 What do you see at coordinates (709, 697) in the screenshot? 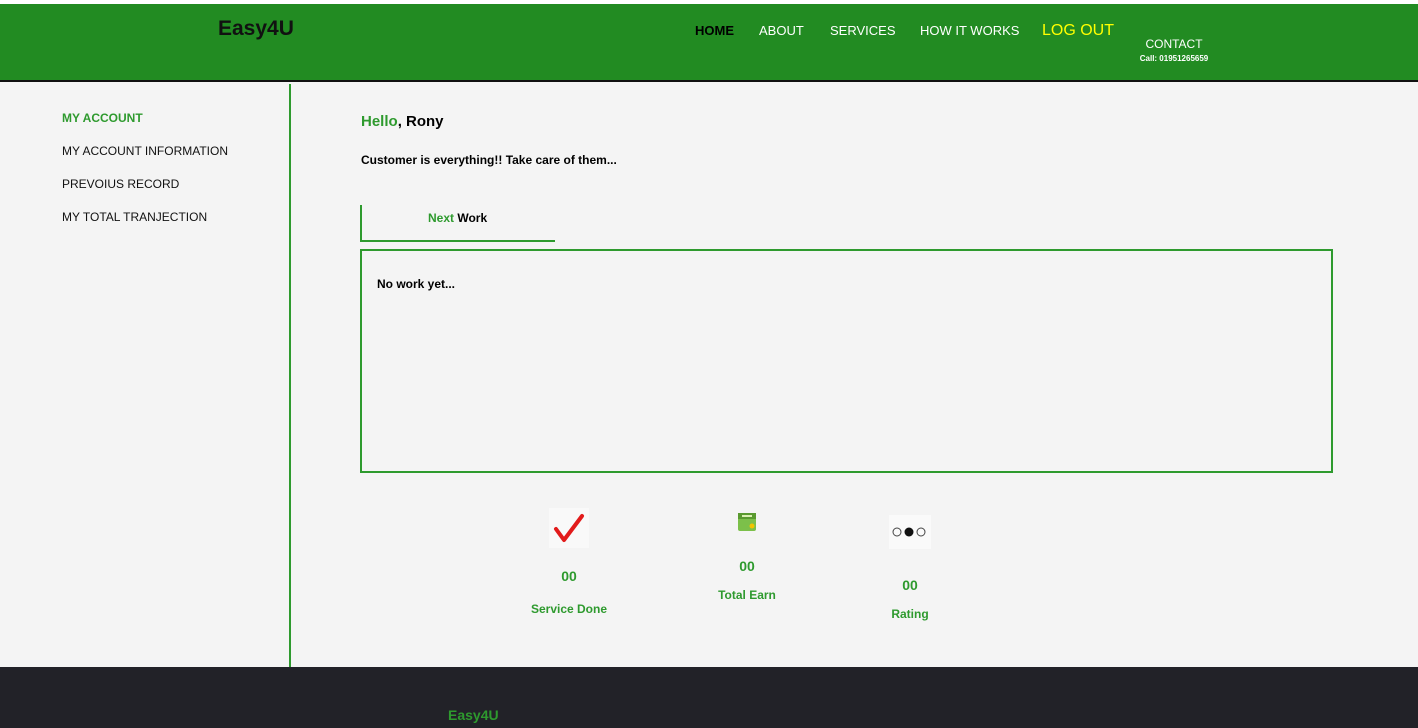
I see `site-footer: Easy4U` at bounding box center [709, 697].